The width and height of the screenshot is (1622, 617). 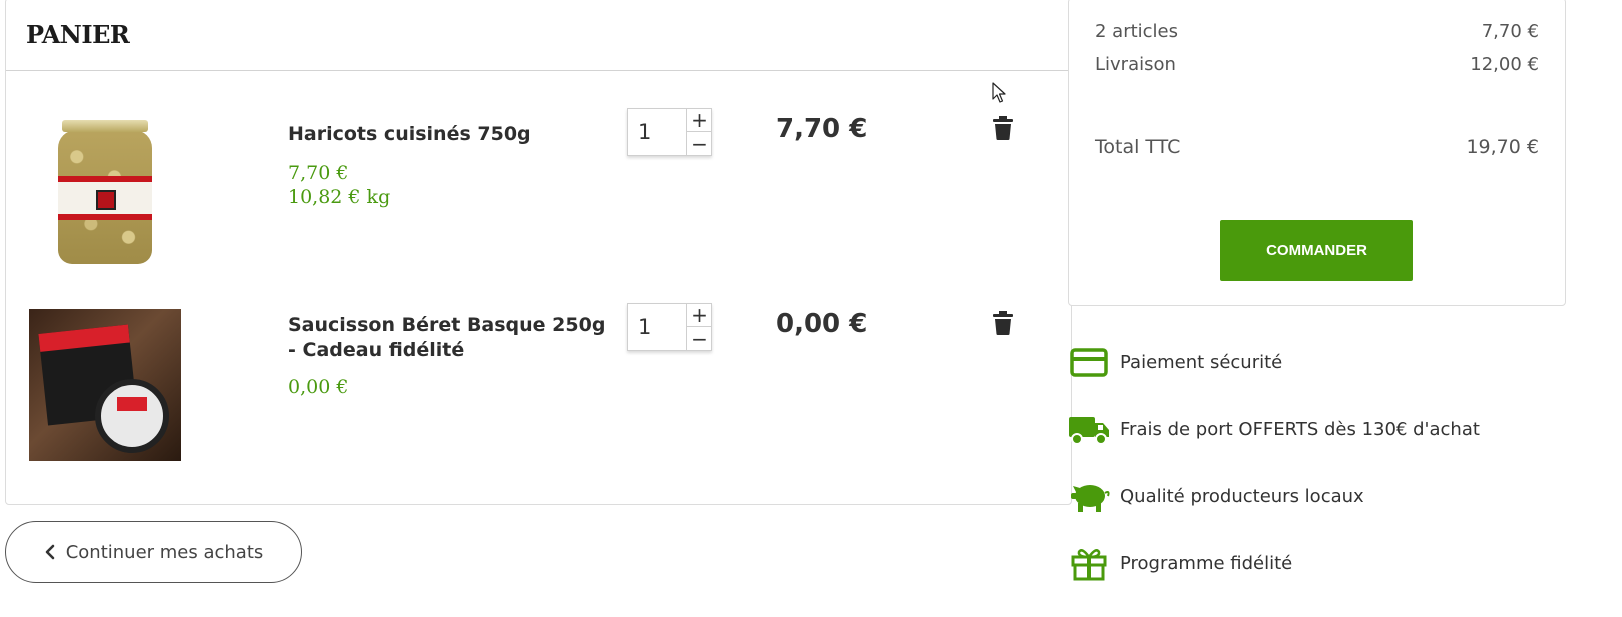 What do you see at coordinates (448, 134) in the screenshot?
I see `product-name: Haricots cuisinés 750g` at bounding box center [448, 134].